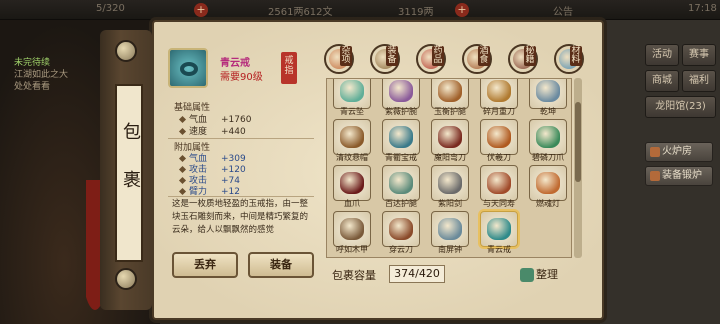 The image size is (720, 324). What do you see at coordinates (401, 157) in the screenshot?
I see `item-label: 青衢宝戒` at bounding box center [401, 157].